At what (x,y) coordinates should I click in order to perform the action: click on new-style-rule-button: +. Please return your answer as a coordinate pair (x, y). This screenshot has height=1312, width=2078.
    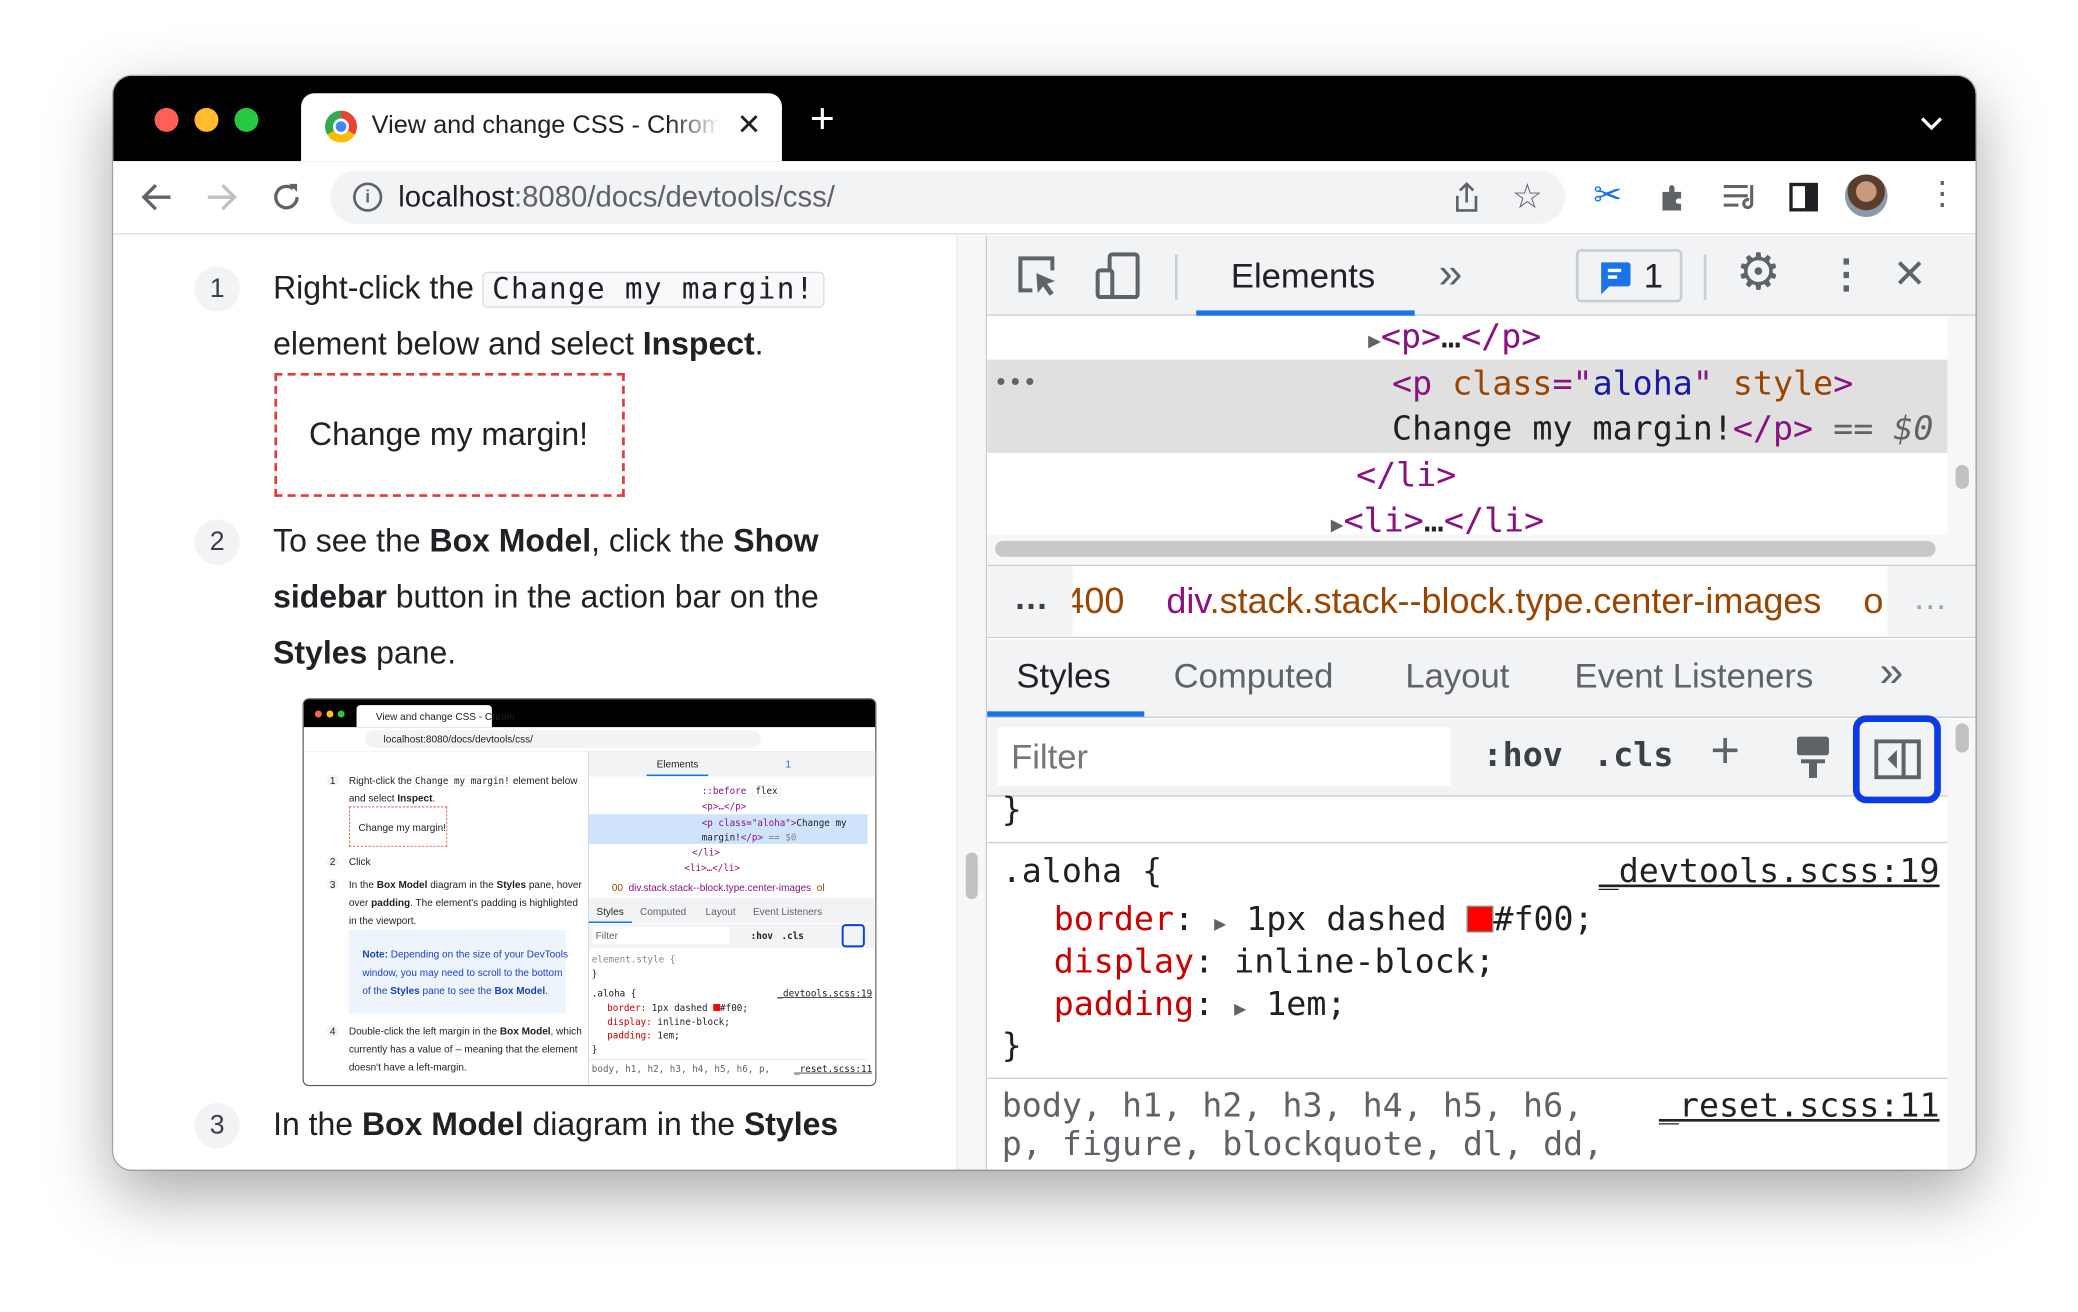
    Looking at the image, I should click on (1725, 751).